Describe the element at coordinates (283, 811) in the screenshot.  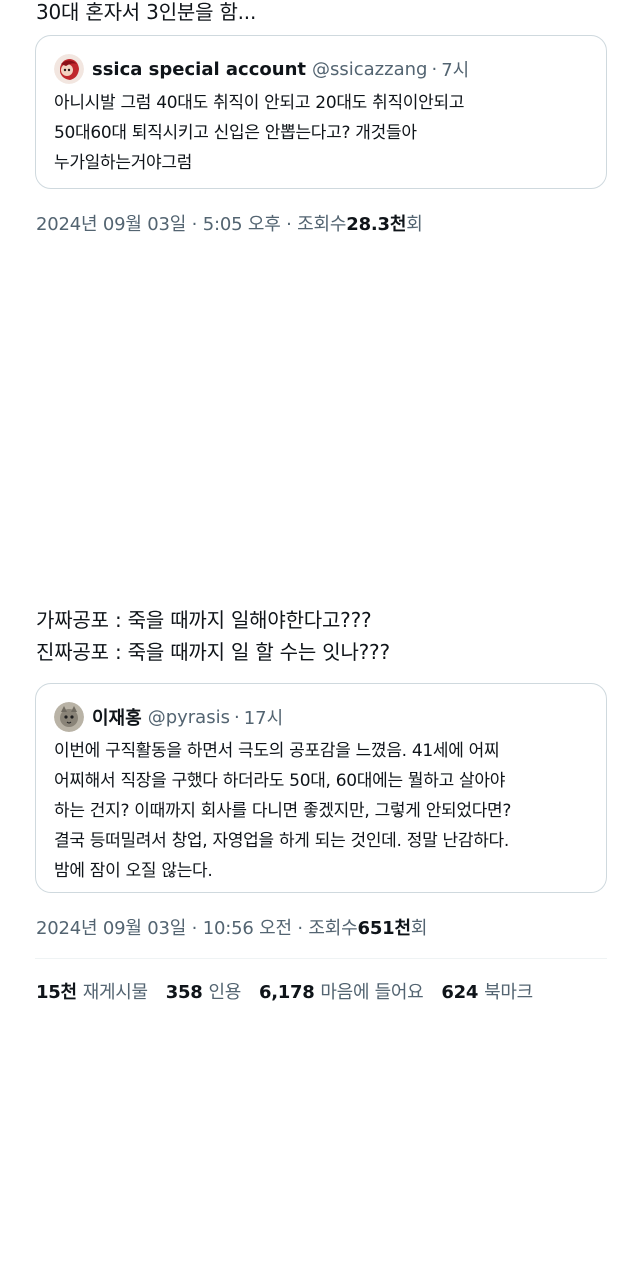
I see `quote2-line: 하는 건지? 이때까지 회사를 다니면 좋겠지만, 그렇게 안되었다면?` at that location.